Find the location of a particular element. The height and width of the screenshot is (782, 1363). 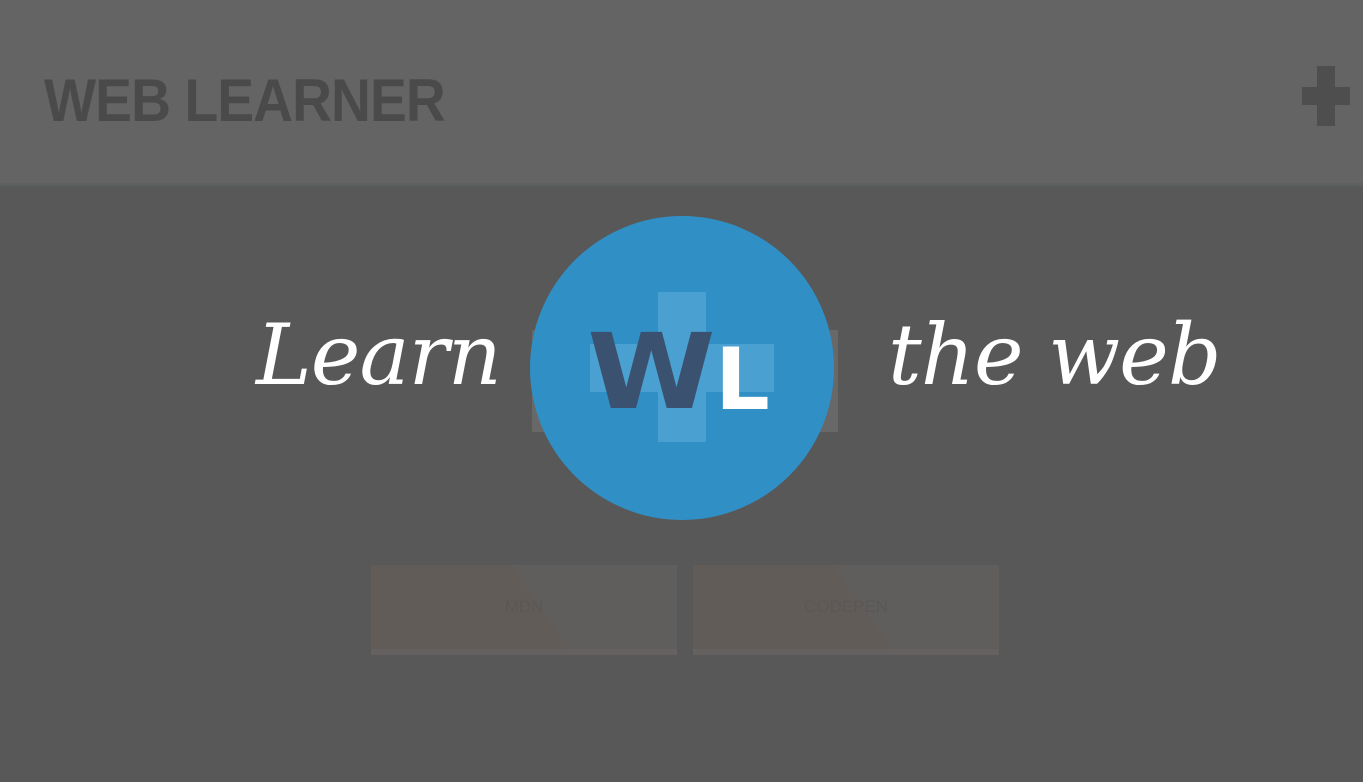

codepen-link-tile: CODEPEN is located at coordinates (846, 610).